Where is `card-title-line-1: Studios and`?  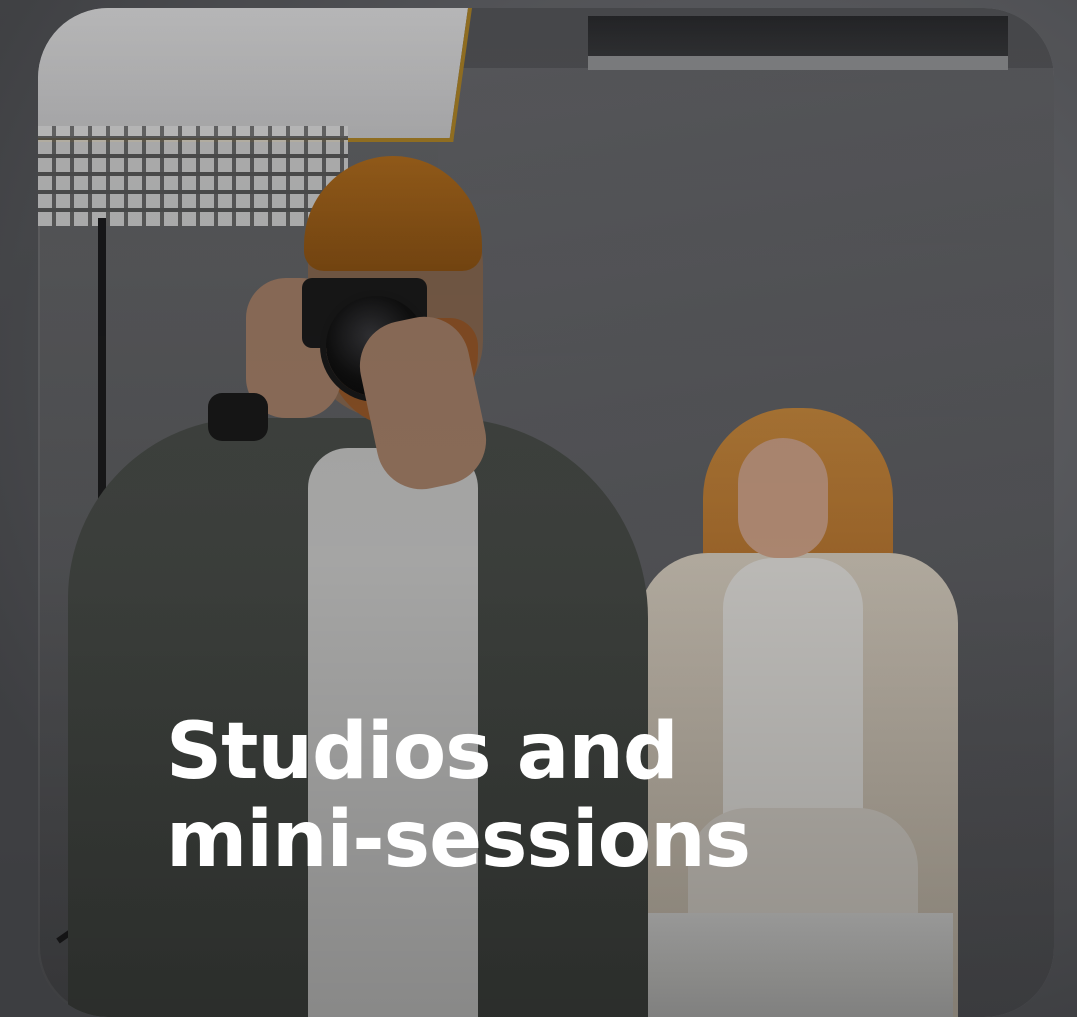 card-title-line-1: Studios and is located at coordinates (422, 752).